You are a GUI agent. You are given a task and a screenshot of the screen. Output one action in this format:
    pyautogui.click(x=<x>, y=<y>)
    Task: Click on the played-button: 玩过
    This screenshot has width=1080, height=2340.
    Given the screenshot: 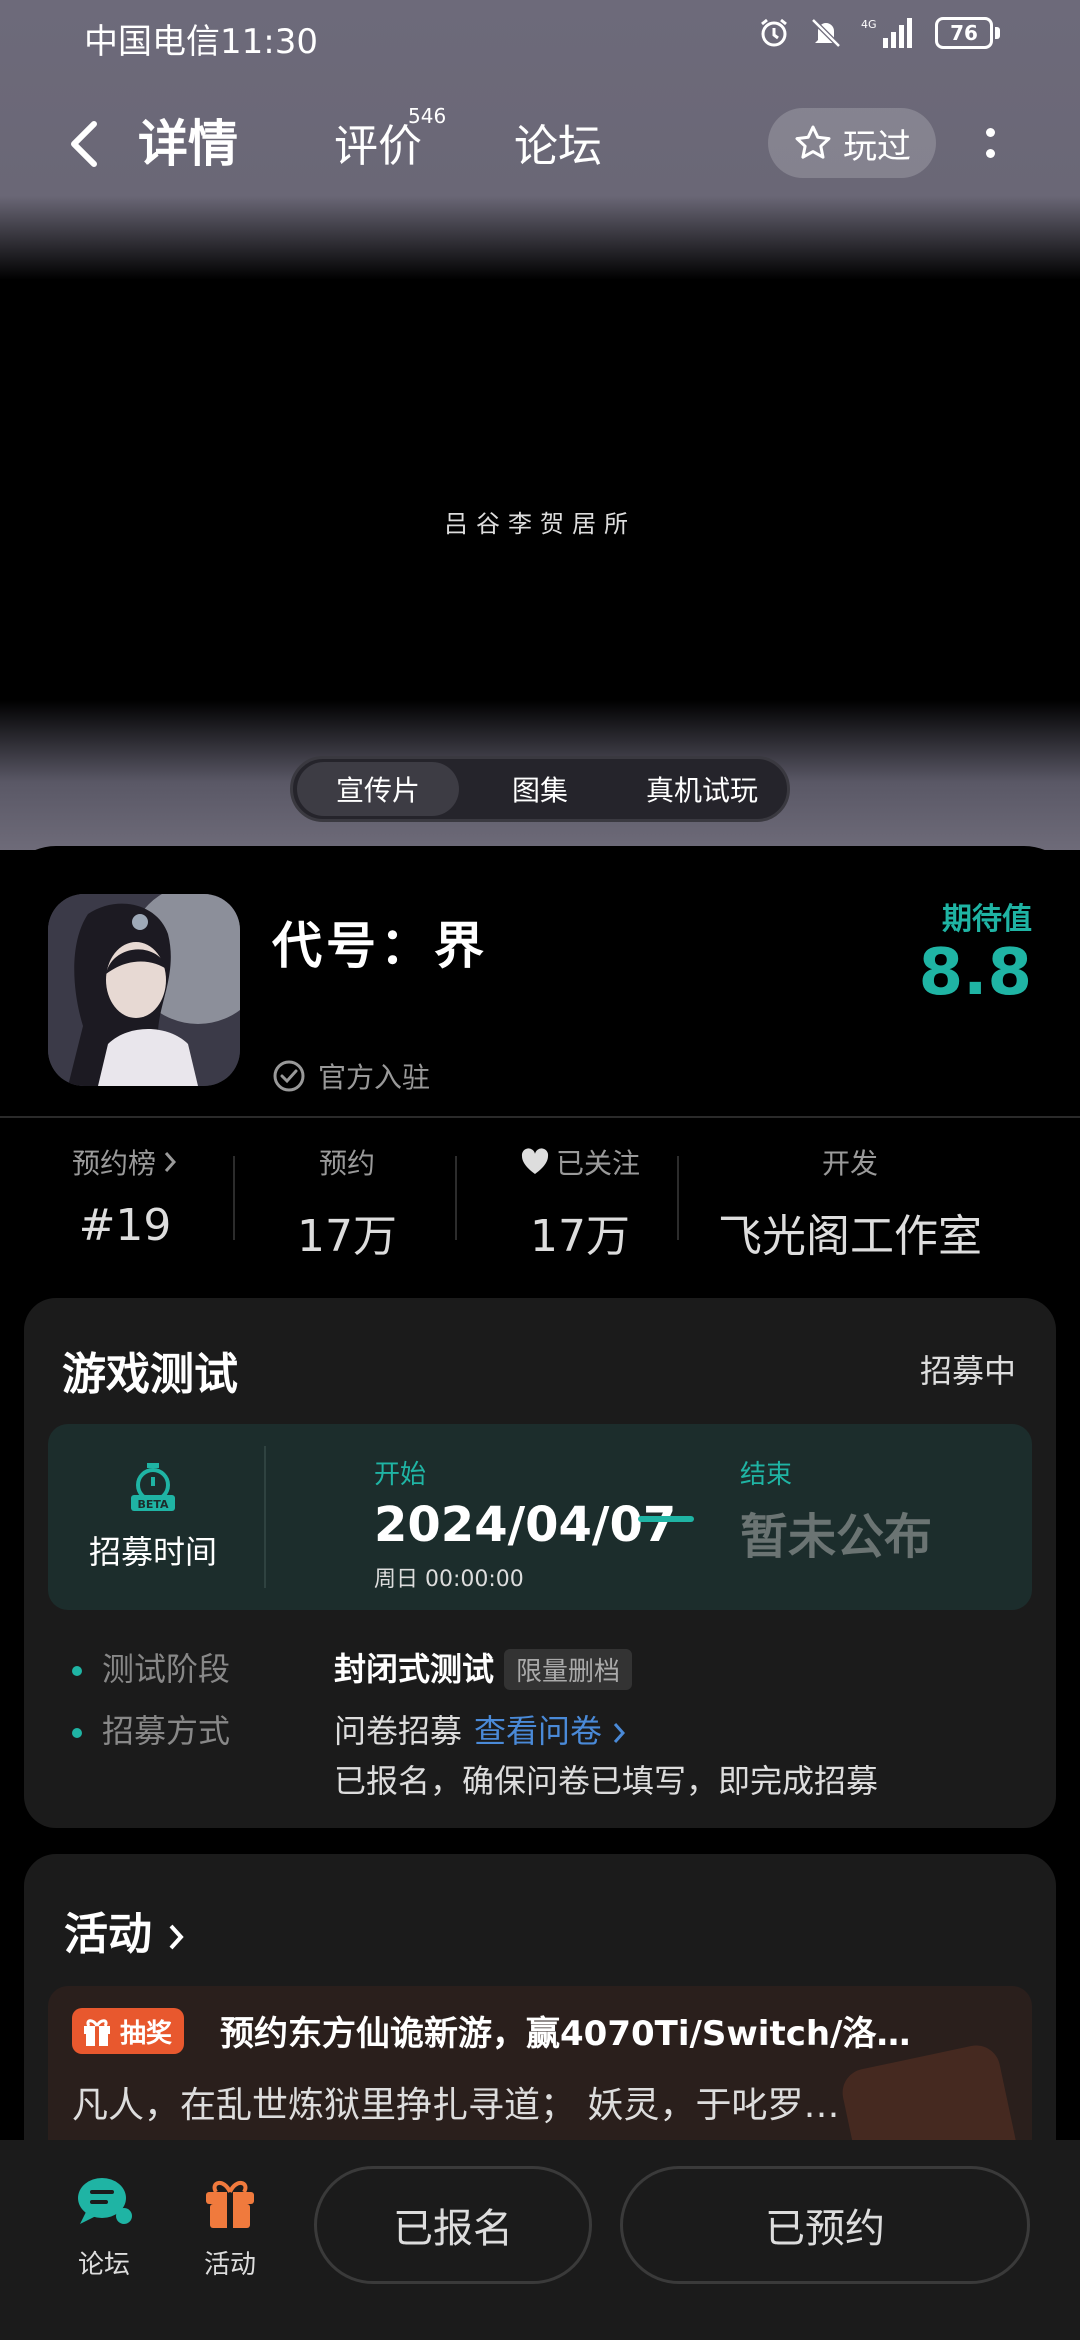 What is the action you would take?
    pyautogui.click(x=852, y=143)
    